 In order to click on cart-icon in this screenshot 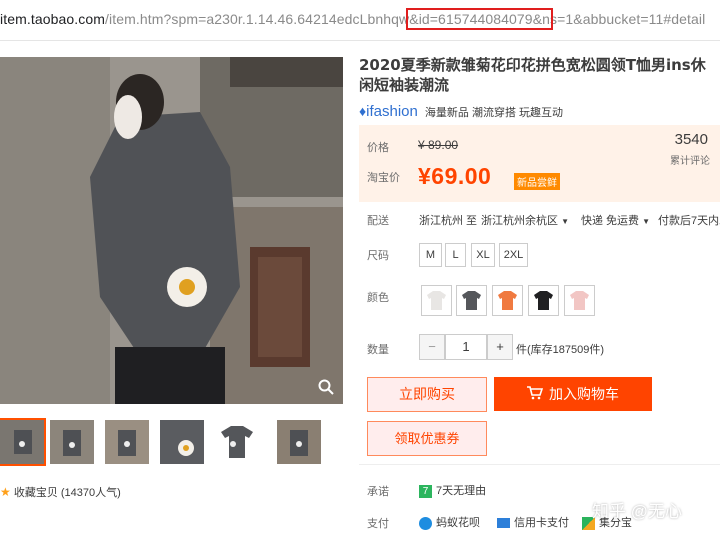, I will do `click(535, 395)`.